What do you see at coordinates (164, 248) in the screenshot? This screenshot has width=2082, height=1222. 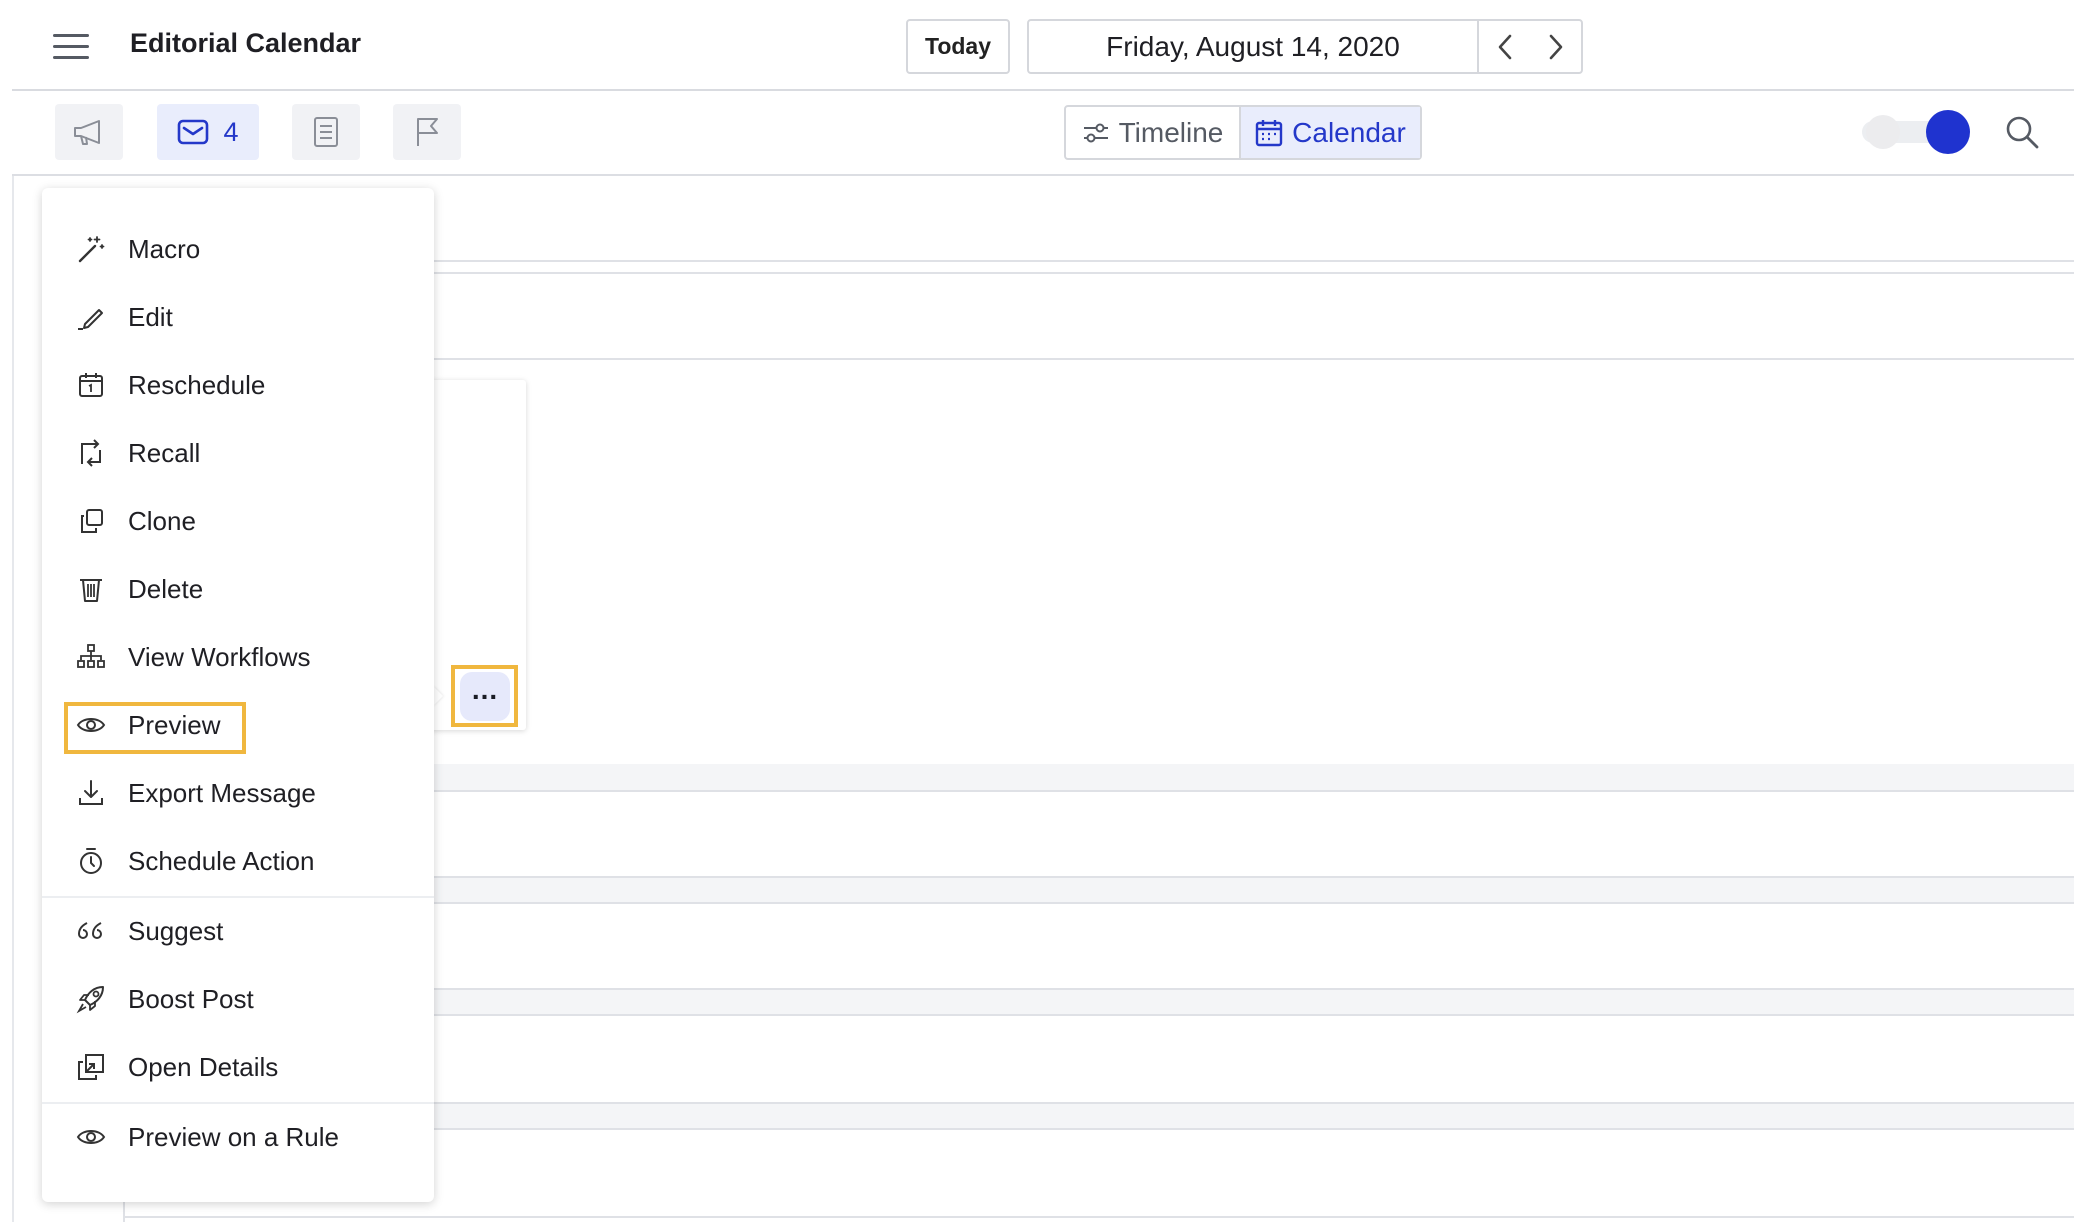 I see `menu-item-label: Macro` at bounding box center [164, 248].